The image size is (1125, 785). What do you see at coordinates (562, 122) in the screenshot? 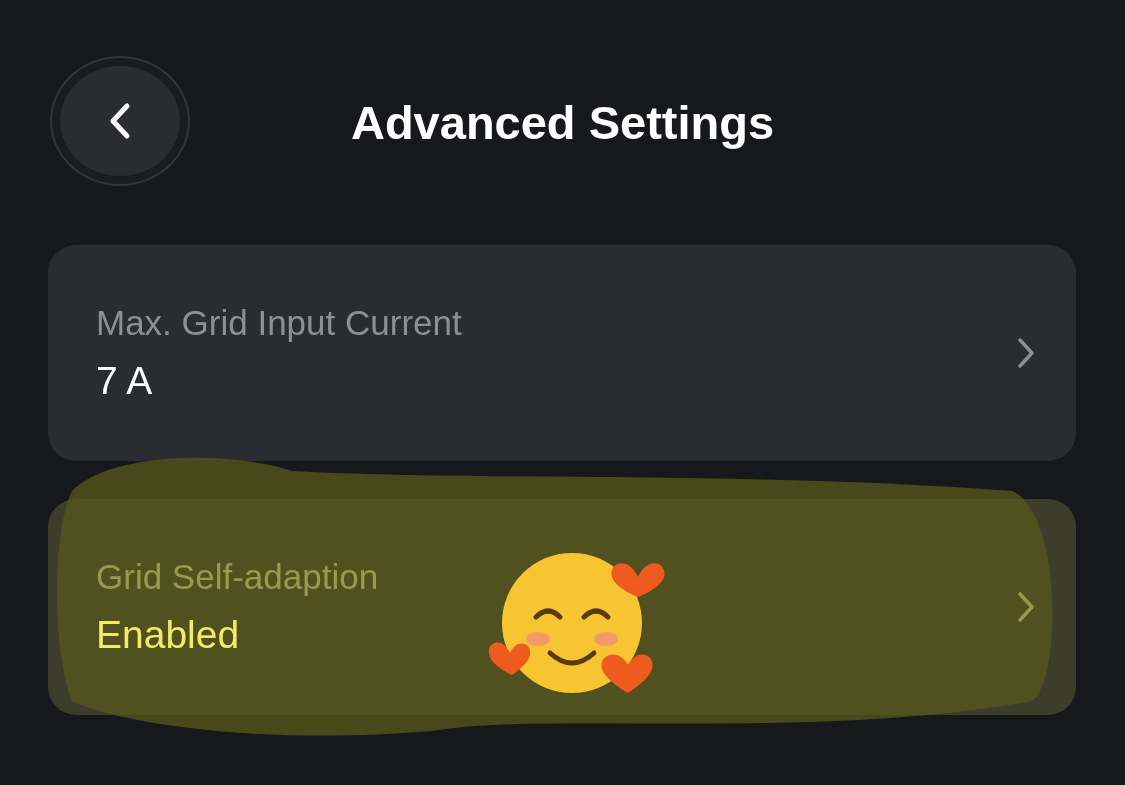
I see `page-title: Advanced Settings` at bounding box center [562, 122].